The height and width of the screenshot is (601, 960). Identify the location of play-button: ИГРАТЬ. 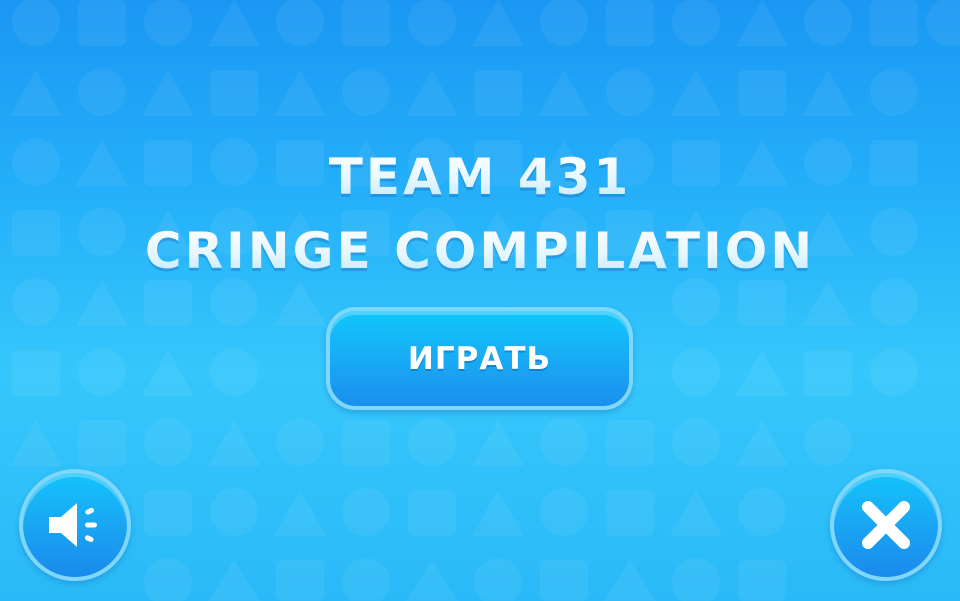
(479, 358).